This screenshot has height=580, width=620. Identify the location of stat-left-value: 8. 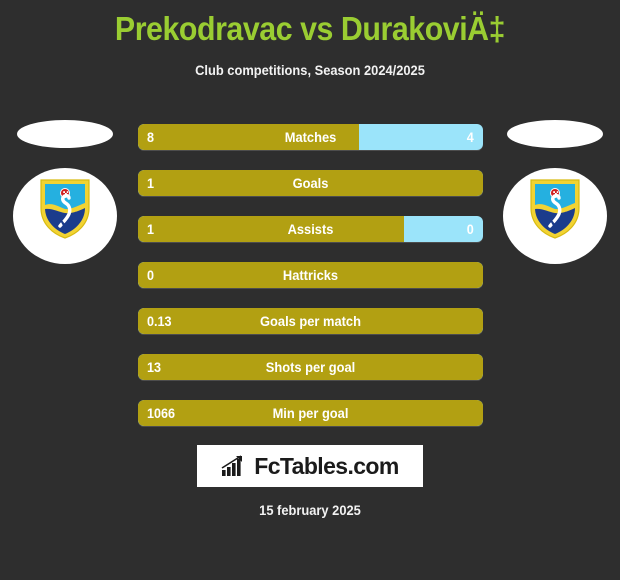
(151, 137).